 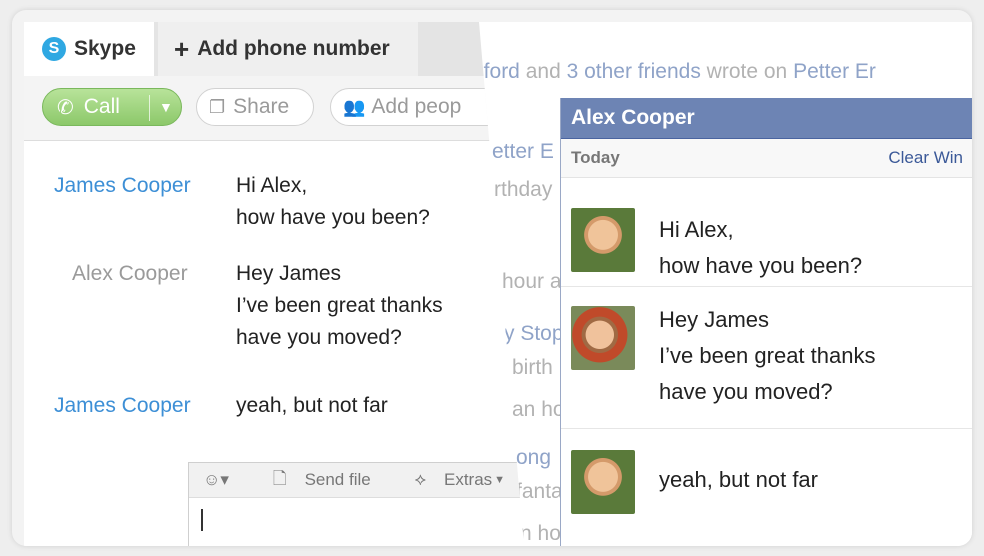 I want to click on feed-line: rthday, so click(x=523, y=189).